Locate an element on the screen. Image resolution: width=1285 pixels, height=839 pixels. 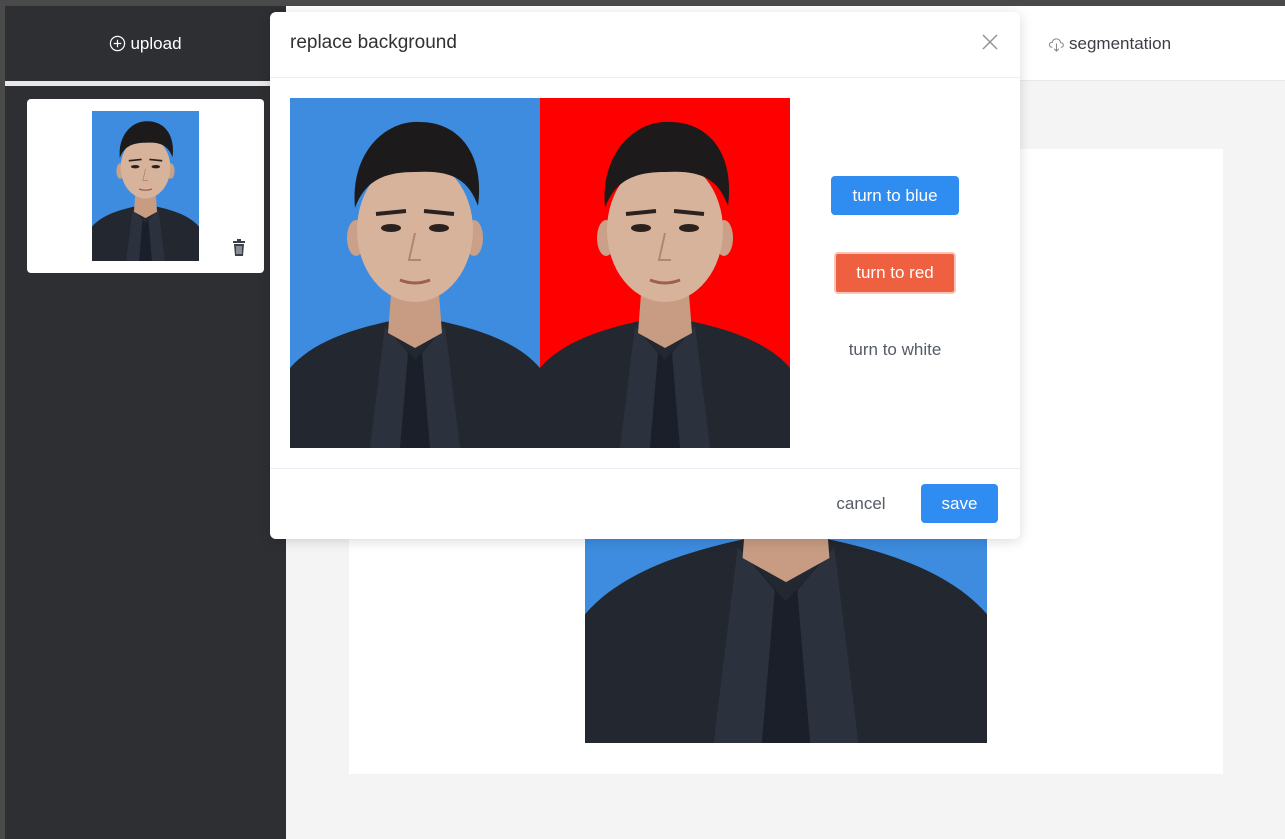
trash-icon is located at coordinates (239, 247).